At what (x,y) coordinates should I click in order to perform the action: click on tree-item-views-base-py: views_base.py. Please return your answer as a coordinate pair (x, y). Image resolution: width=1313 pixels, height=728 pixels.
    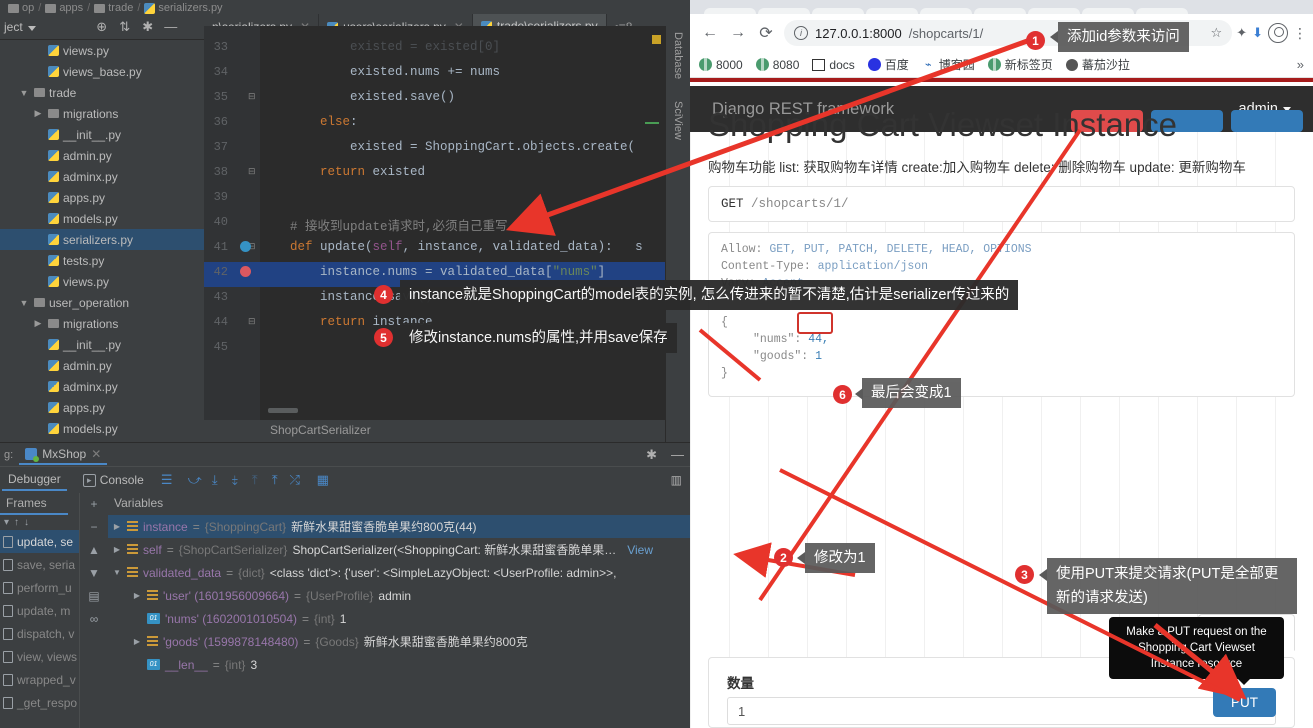
    Looking at the image, I should click on (102, 71).